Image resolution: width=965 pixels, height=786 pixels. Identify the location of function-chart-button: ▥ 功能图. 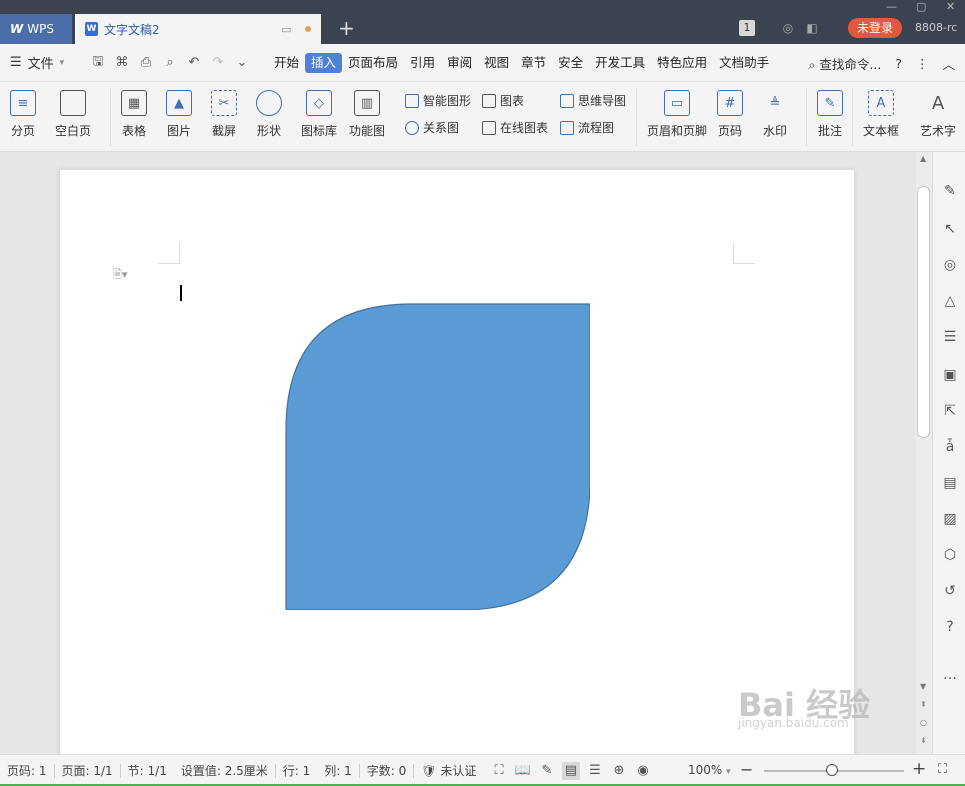
(367, 114).